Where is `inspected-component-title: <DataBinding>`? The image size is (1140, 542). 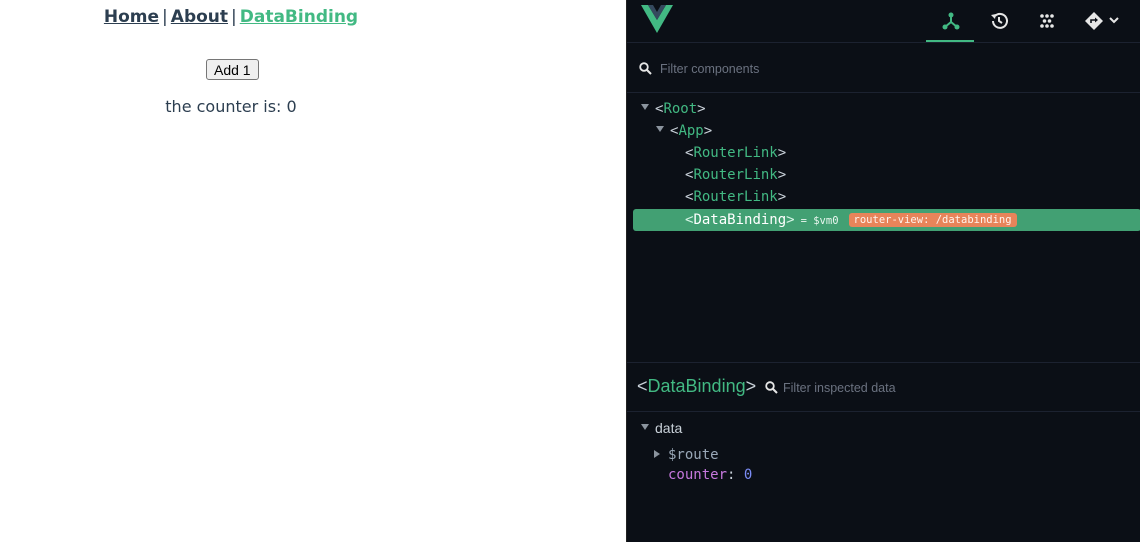
inspected-component-title: <DataBinding> is located at coordinates (697, 386).